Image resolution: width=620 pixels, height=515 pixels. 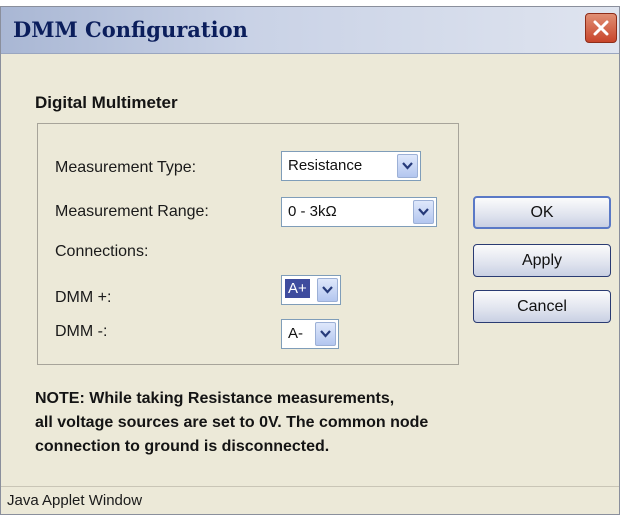 I want to click on measurement-type-label: Measurement Type:, so click(x=126, y=167).